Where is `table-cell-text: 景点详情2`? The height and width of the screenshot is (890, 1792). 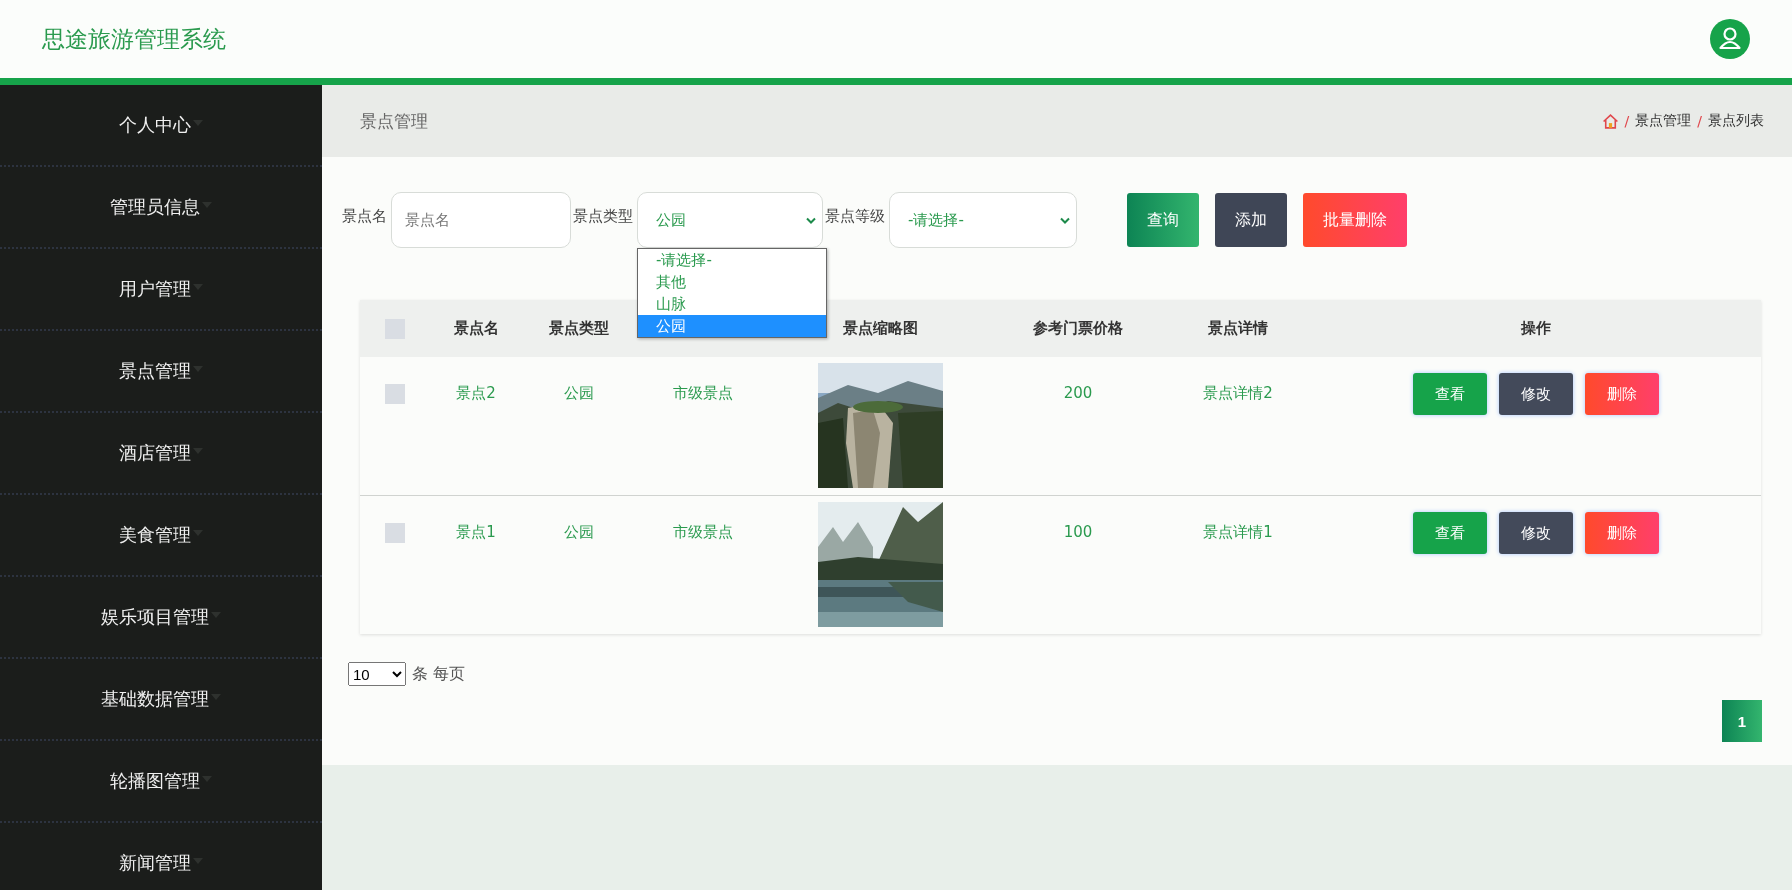 table-cell-text: 景点详情2 is located at coordinates (1238, 393).